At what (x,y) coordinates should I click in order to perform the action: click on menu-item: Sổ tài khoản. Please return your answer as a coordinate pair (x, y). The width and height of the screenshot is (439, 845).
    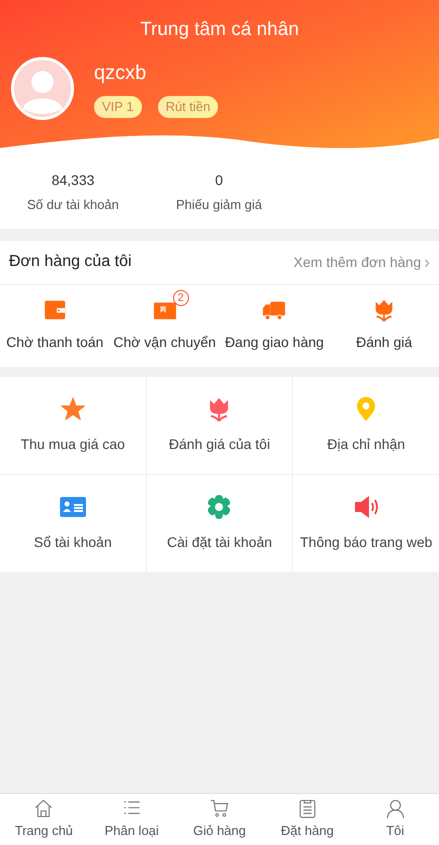
    Looking at the image, I should click on (73, 523).